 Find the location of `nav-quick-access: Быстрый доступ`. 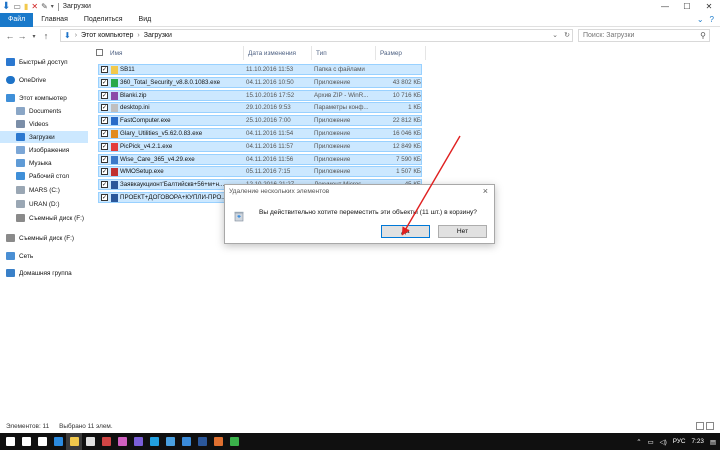

nav-quick-access: Быстрый доступ is located at coordinates (51, 62).